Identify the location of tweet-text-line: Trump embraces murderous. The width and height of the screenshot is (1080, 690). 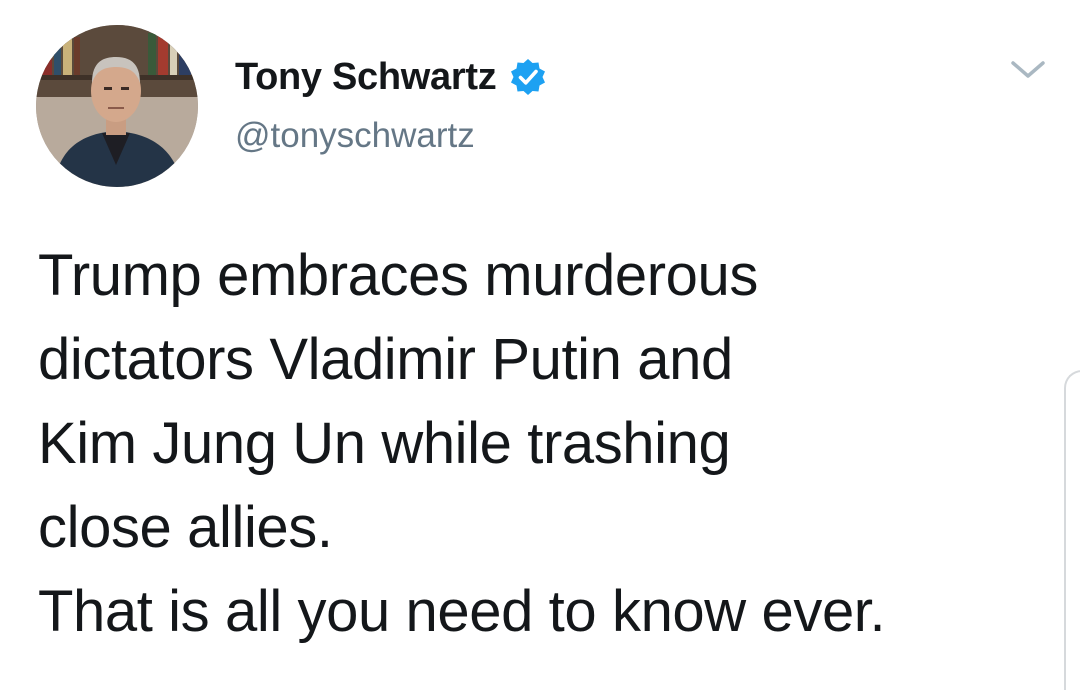
(398, 275).